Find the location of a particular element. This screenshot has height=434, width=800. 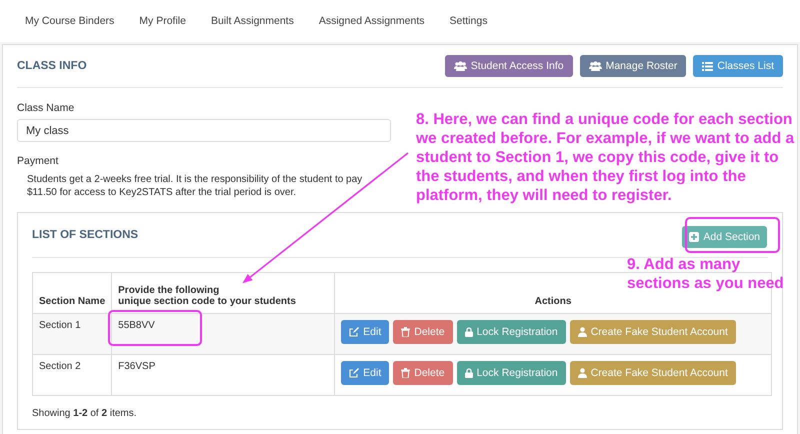

header-button: Classes List is located at coordinates (738, 66).